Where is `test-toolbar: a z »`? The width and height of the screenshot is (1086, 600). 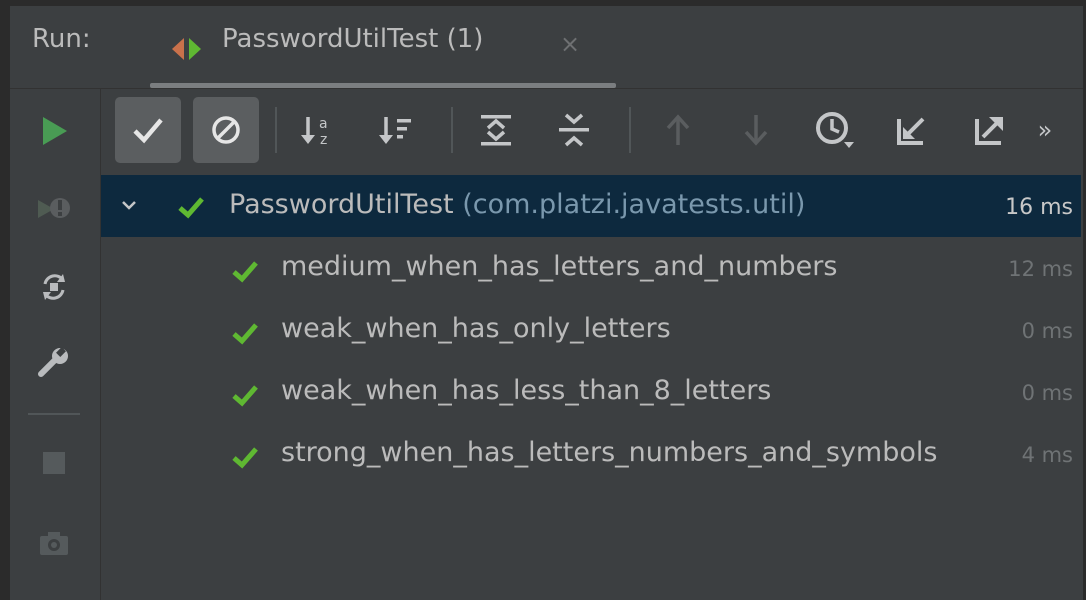 test-toolbar: a z » is located at coordinates (592, 132).